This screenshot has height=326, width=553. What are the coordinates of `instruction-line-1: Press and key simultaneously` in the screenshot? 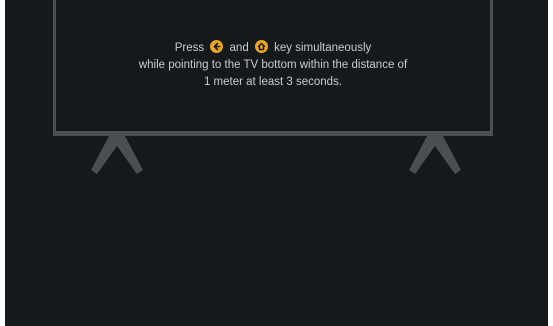 It's located at (273, 48).